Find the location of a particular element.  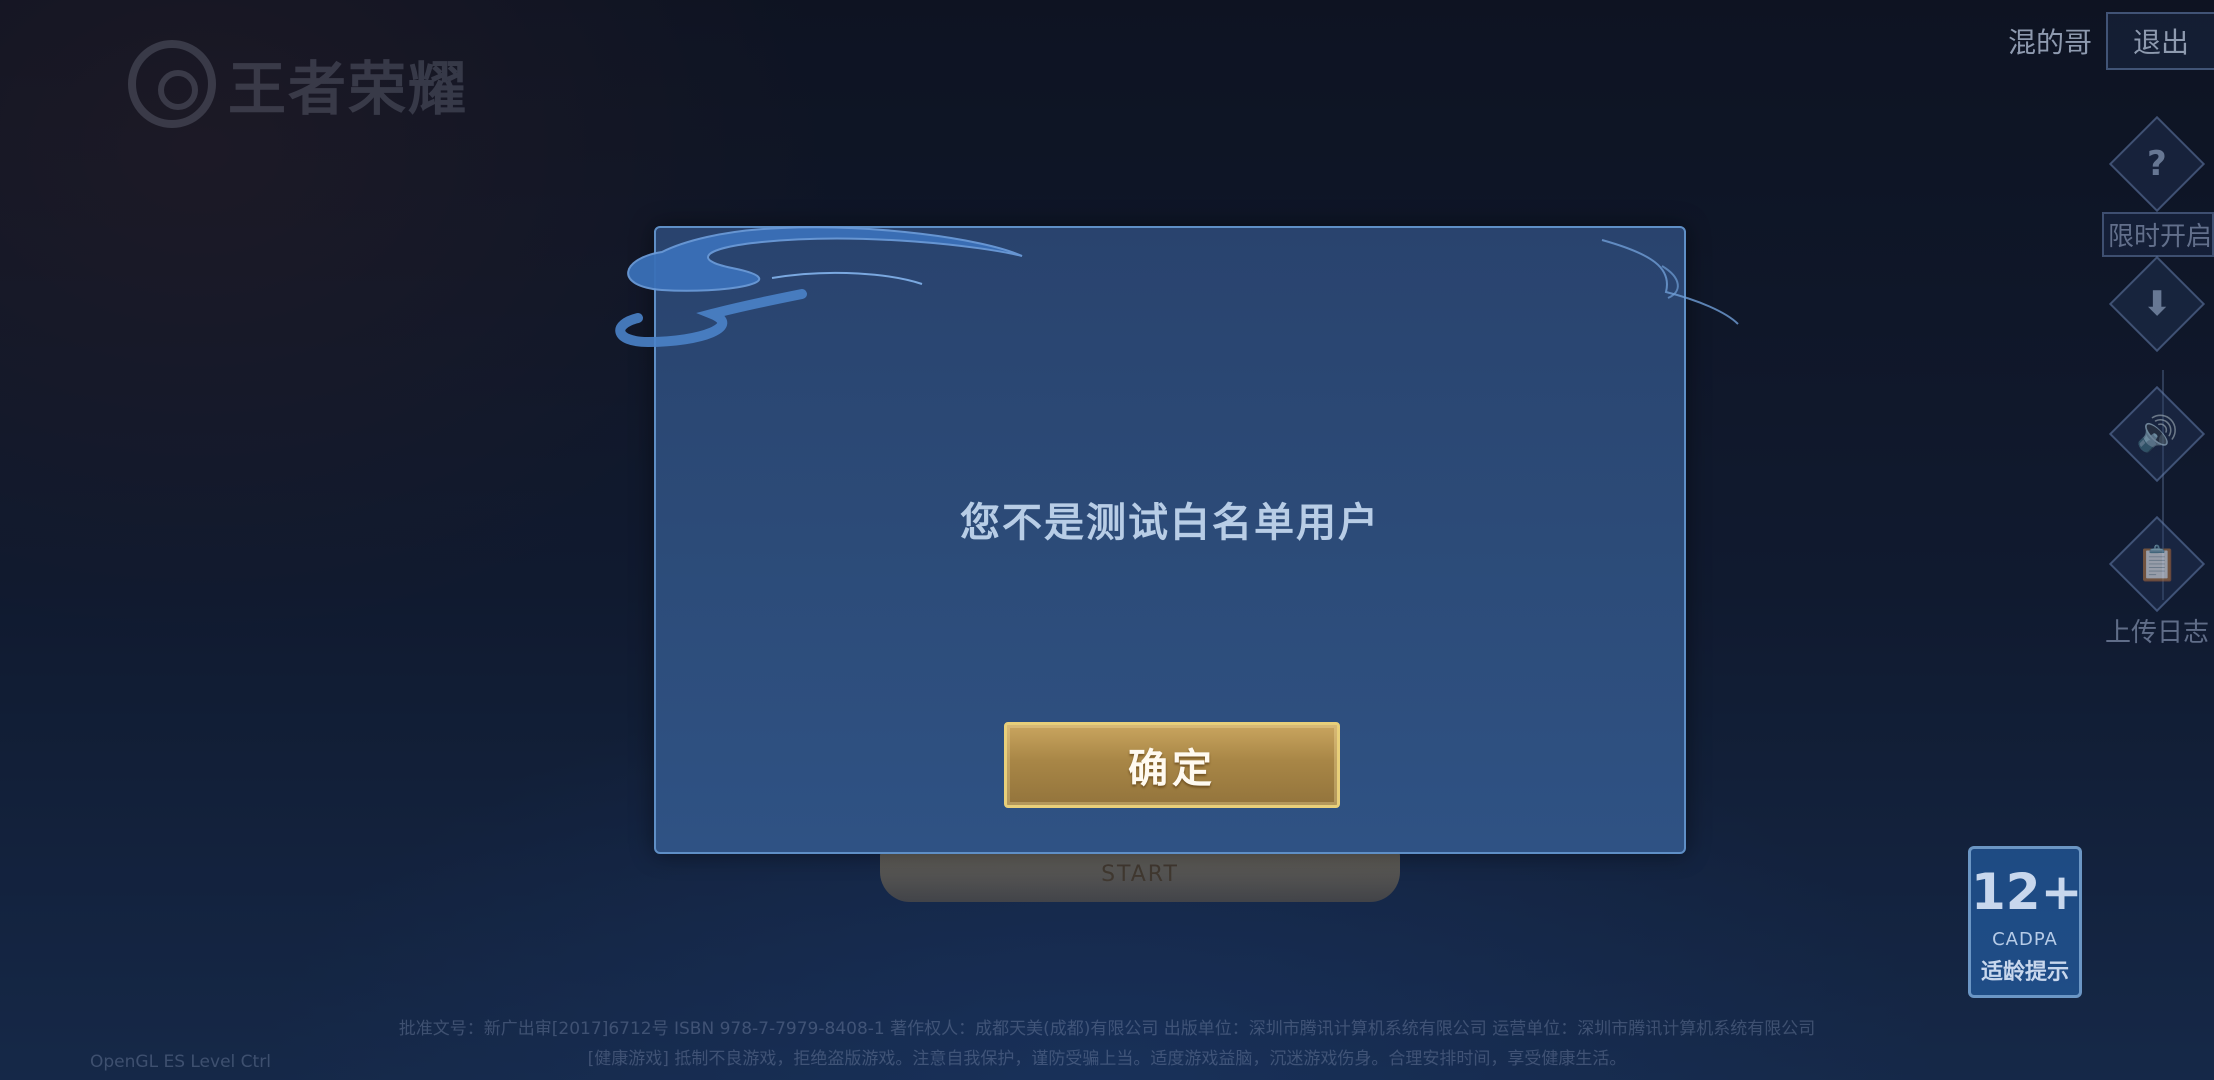

speaker-icon: 🔊 is located at coordinates (2157, 434).